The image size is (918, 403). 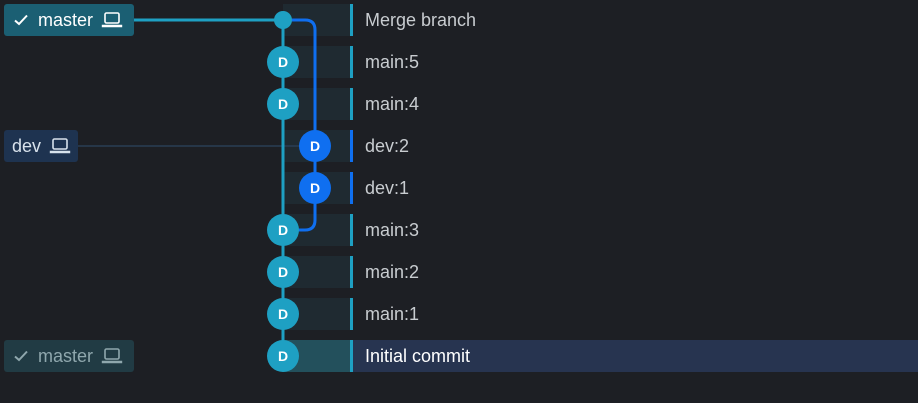 I want to click on branch-tag-dev: dev, so click(x=41, y=146).